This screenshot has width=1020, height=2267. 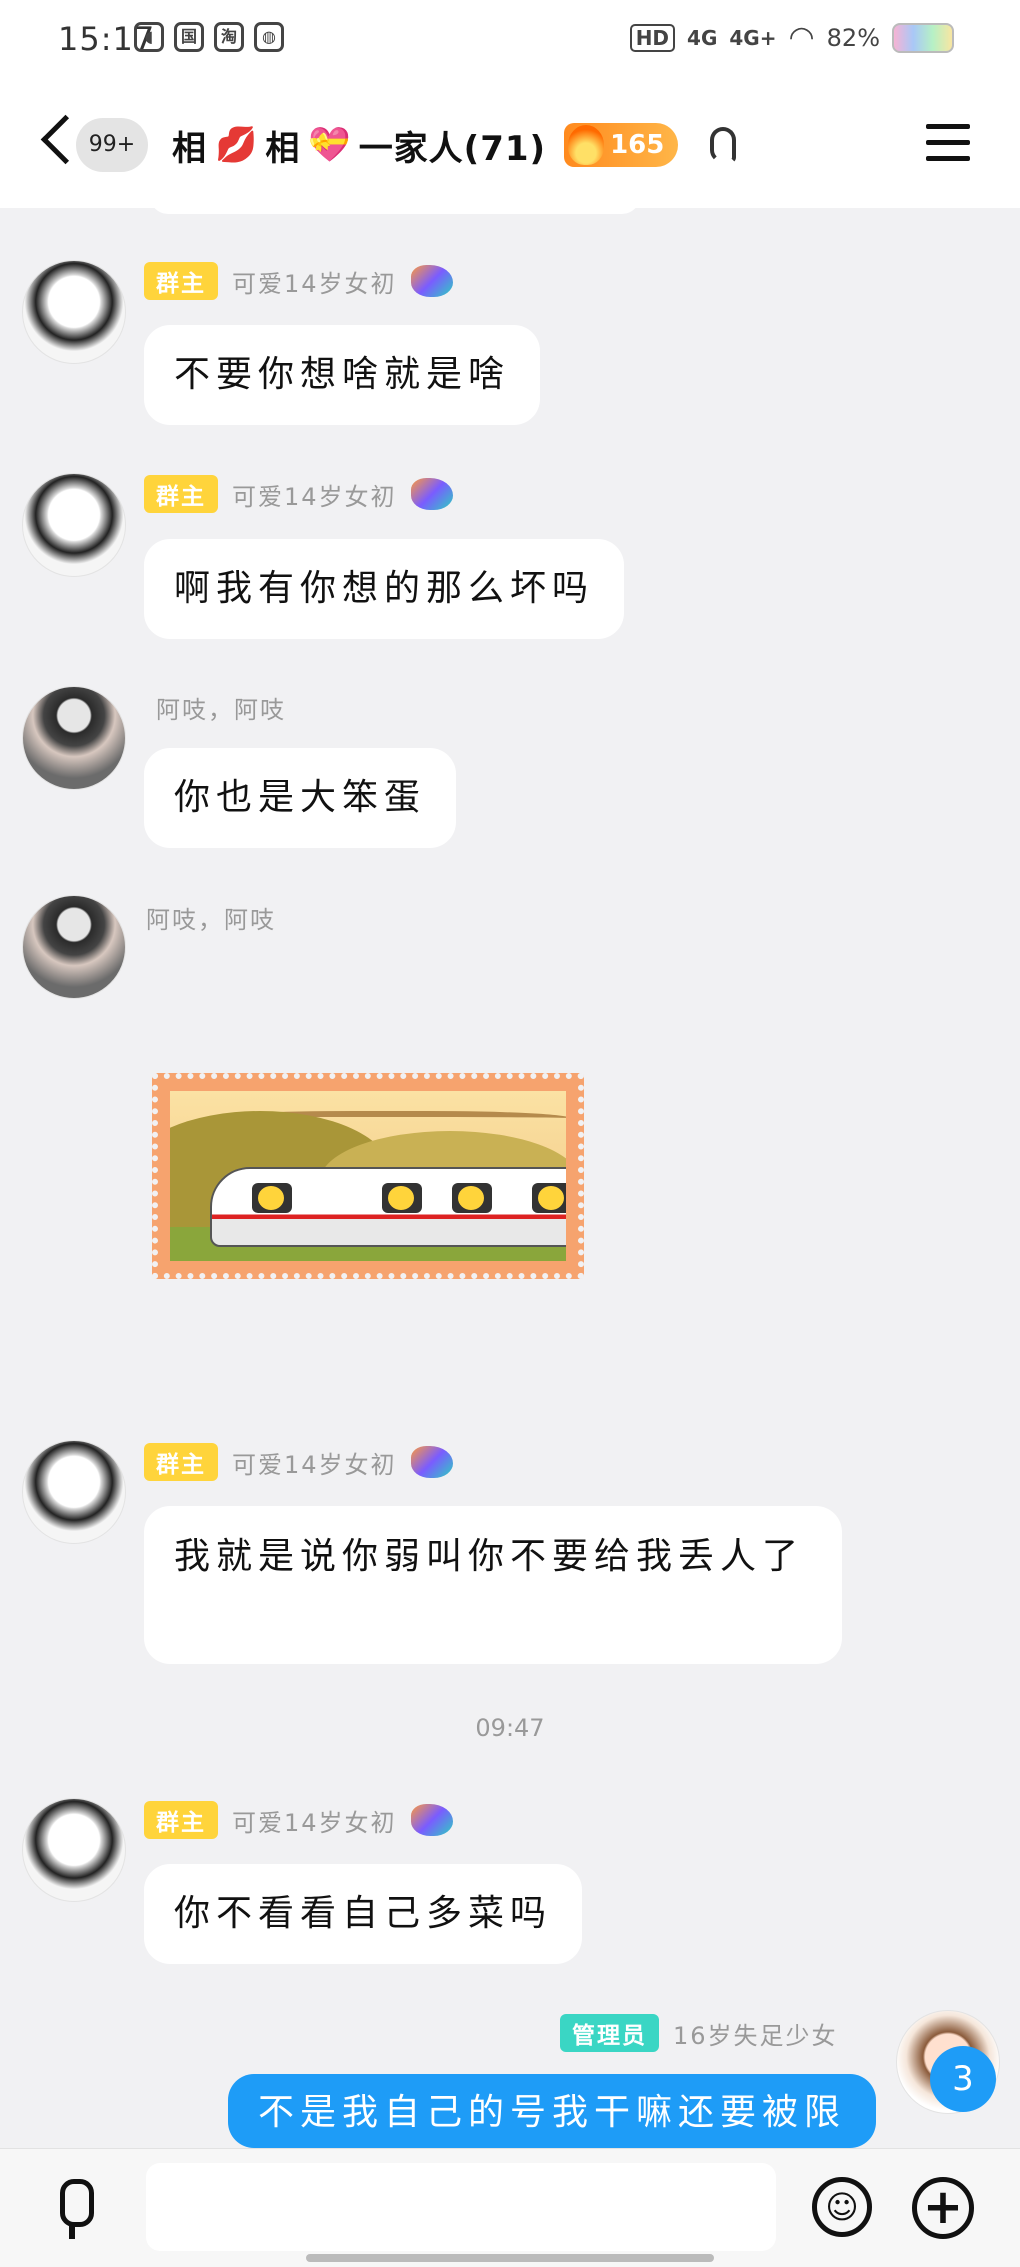 What do you see at coordinates (189, 148) in the screenshot?
I see `title-part-1: 相` at bounding box center [189, 148].